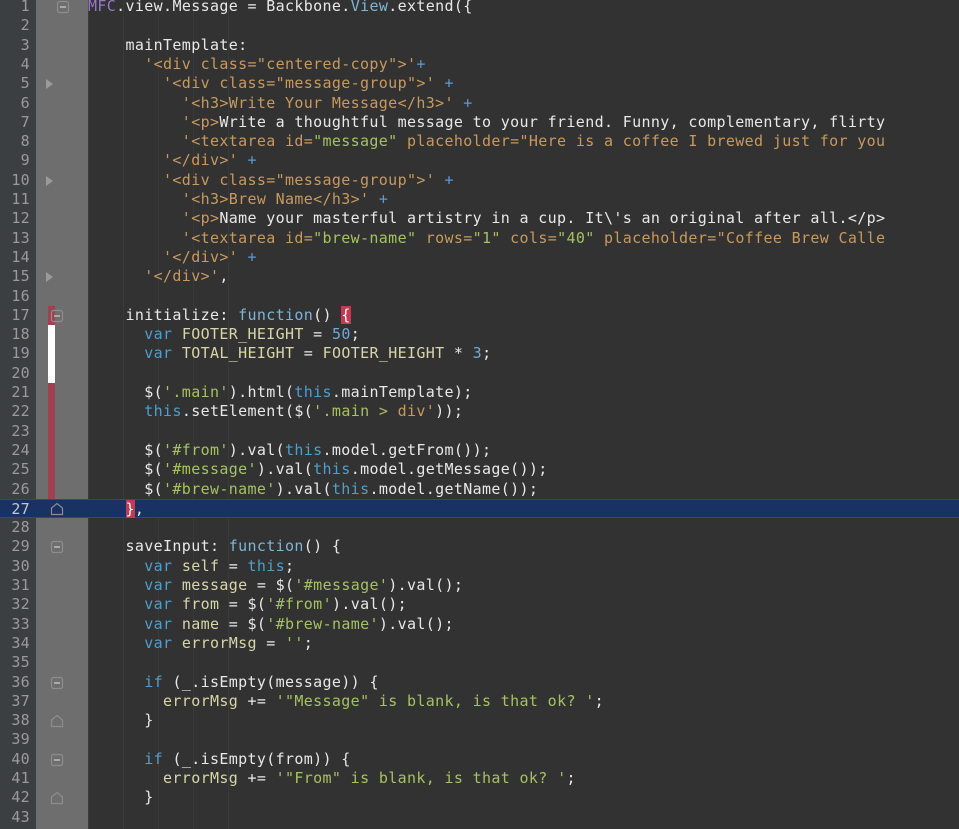  What do you see at coordinates (233, 682) in the screenshot?
I see `code-line-text: if (_.isEmpty(message)) {` at bounding box center [233, 682].